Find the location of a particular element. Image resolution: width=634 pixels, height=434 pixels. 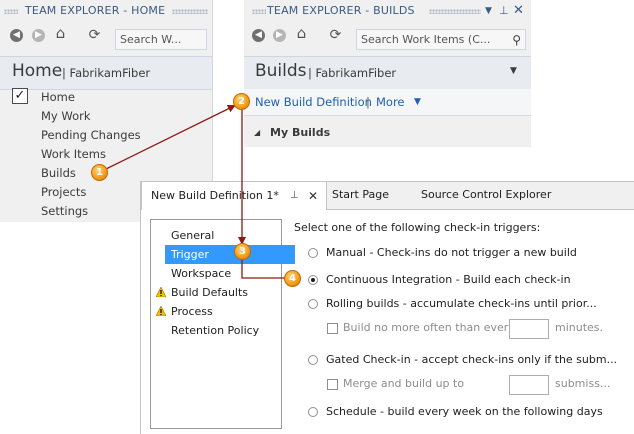

tab-source-control-explorer: Source Control Explorer is located at coordinates (486, 195).